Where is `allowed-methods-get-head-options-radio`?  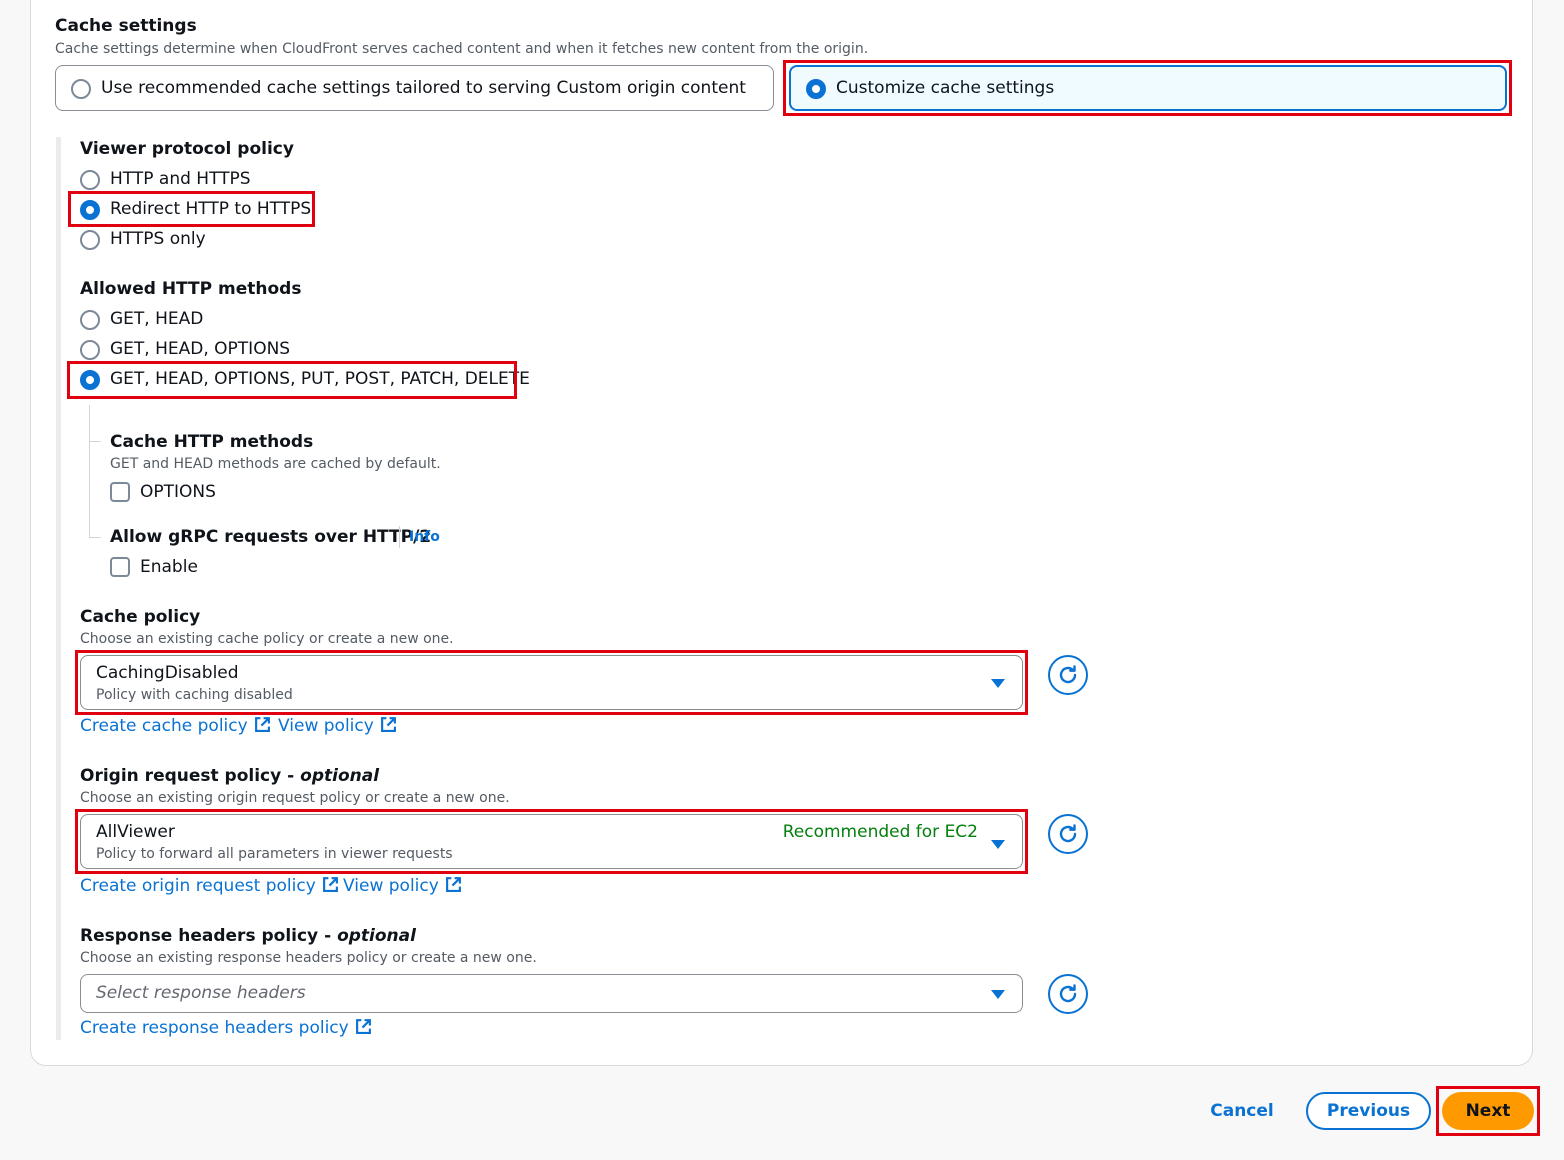 allowed-methods-get-head-options-radio is located at coordinates (90, 350).